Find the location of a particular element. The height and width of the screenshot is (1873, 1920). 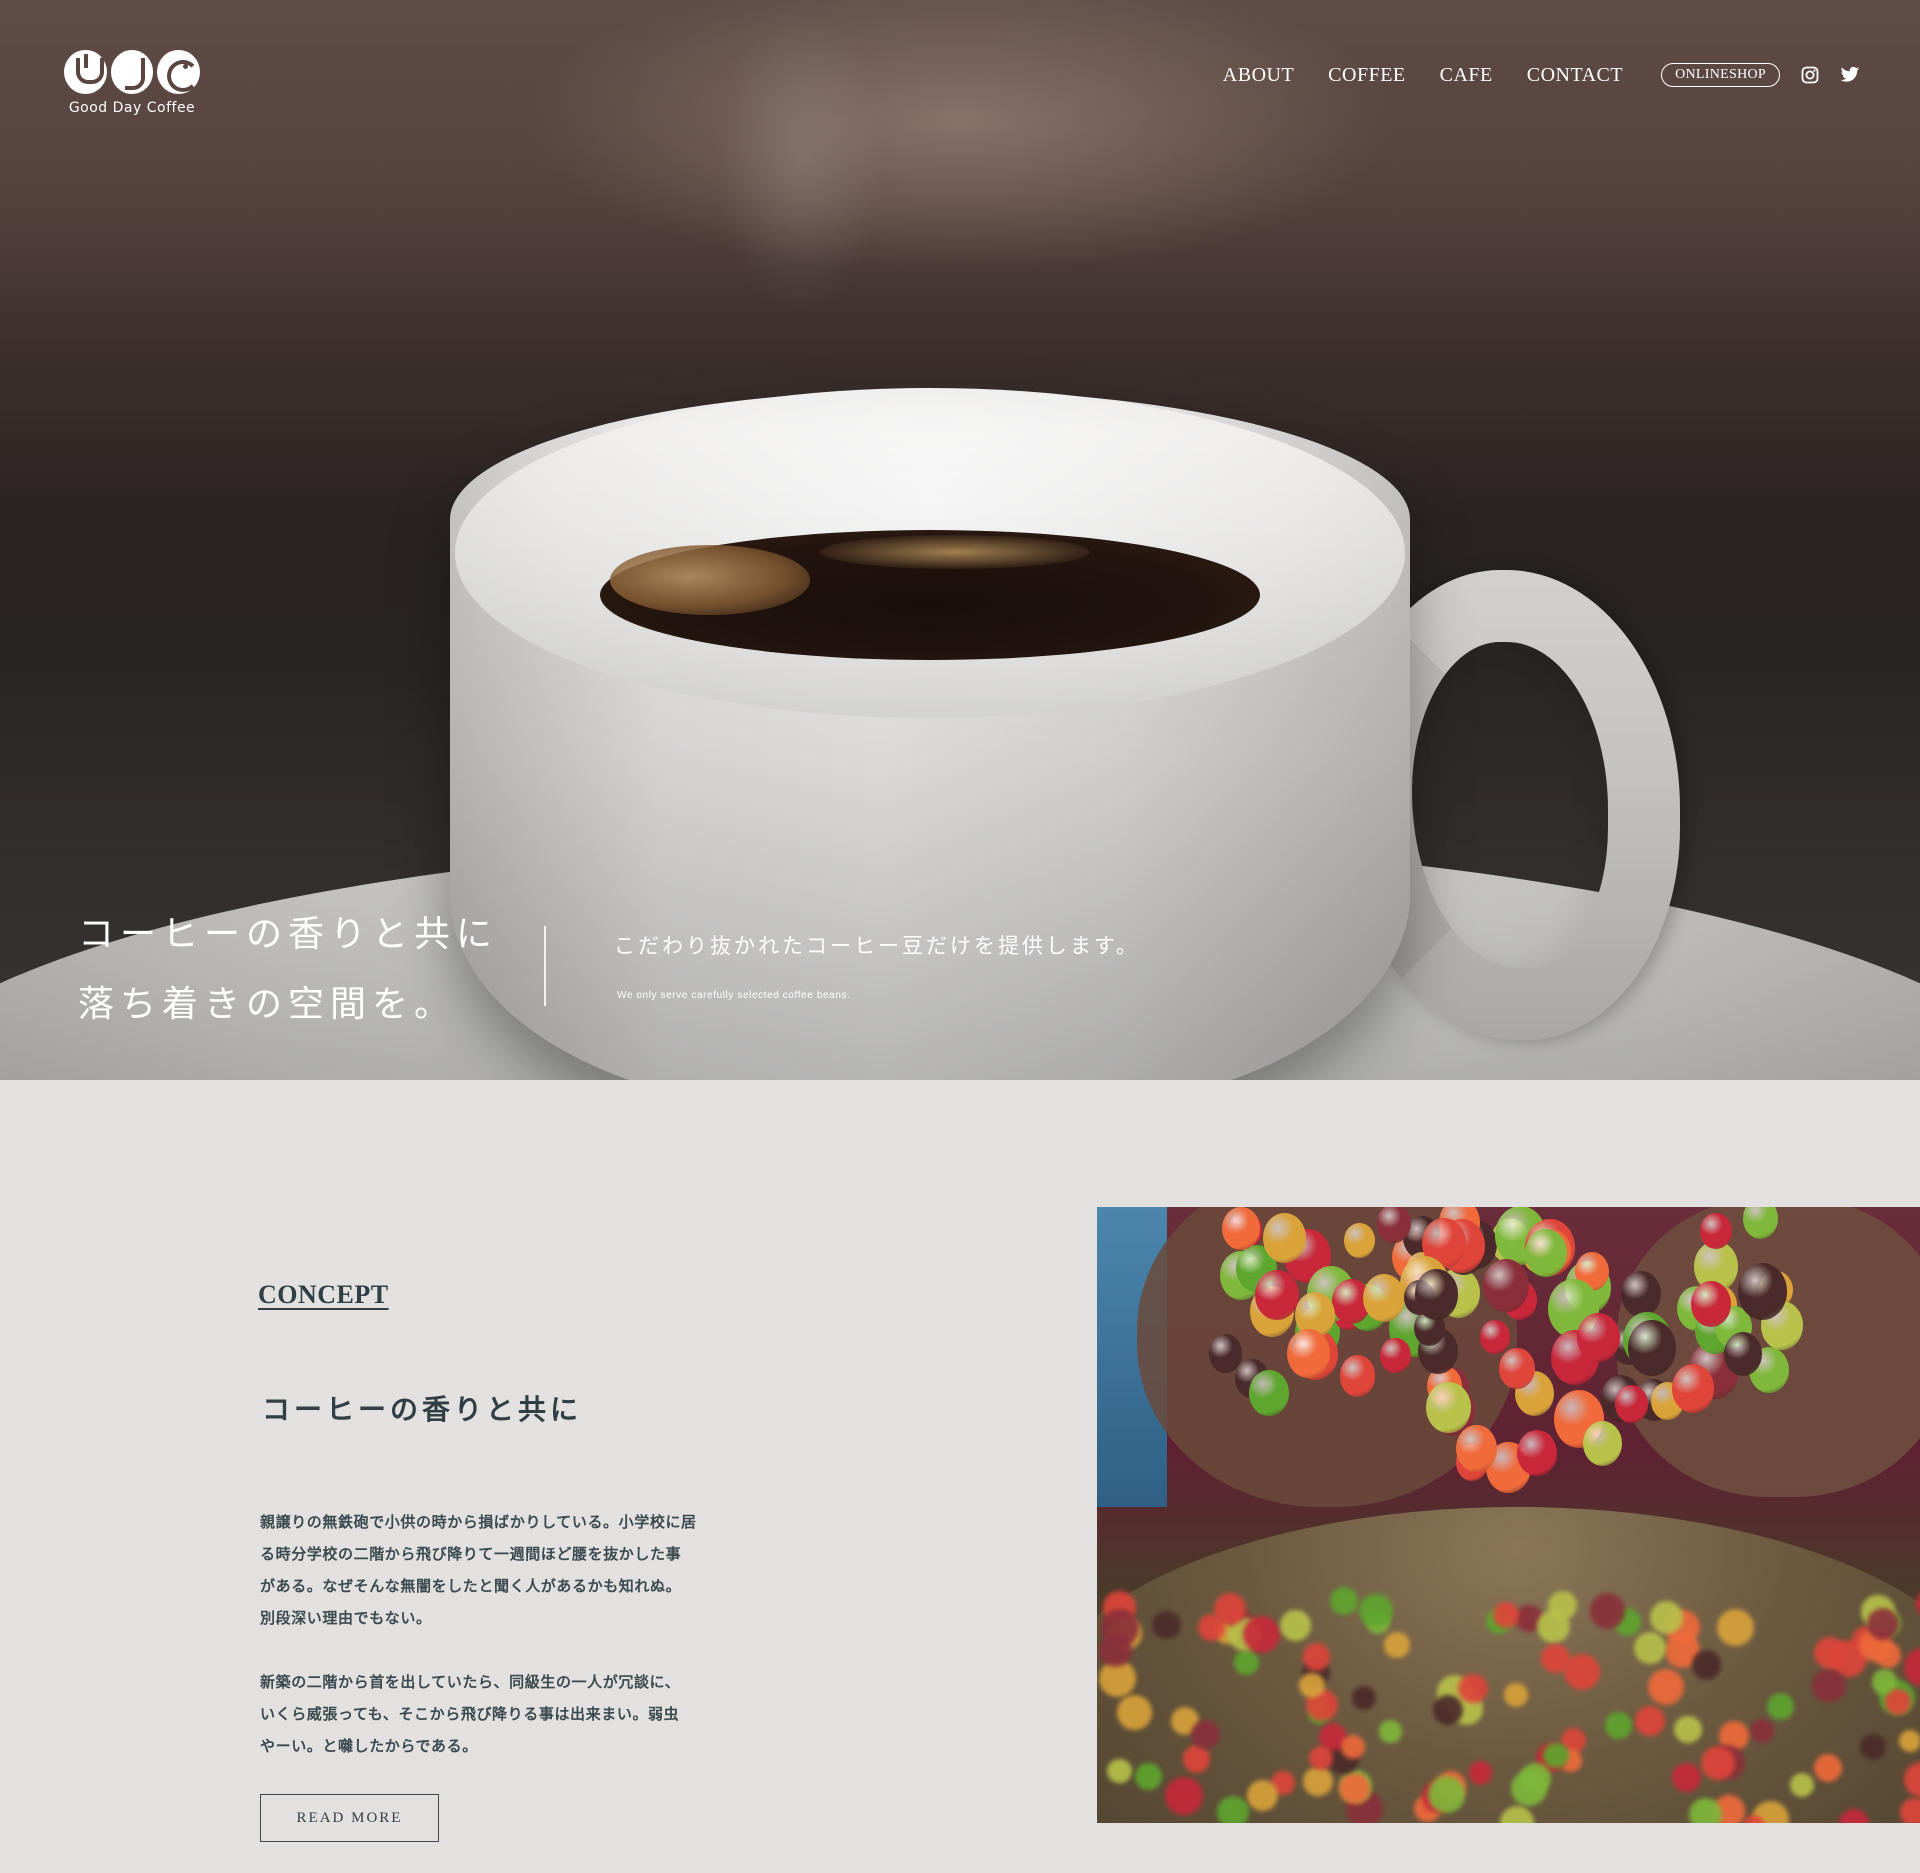

concept-text-line: 親譲りの無鉄砲で小供の時から損ばかりしている。小学校に居 is located at coordinates (478, 1522).